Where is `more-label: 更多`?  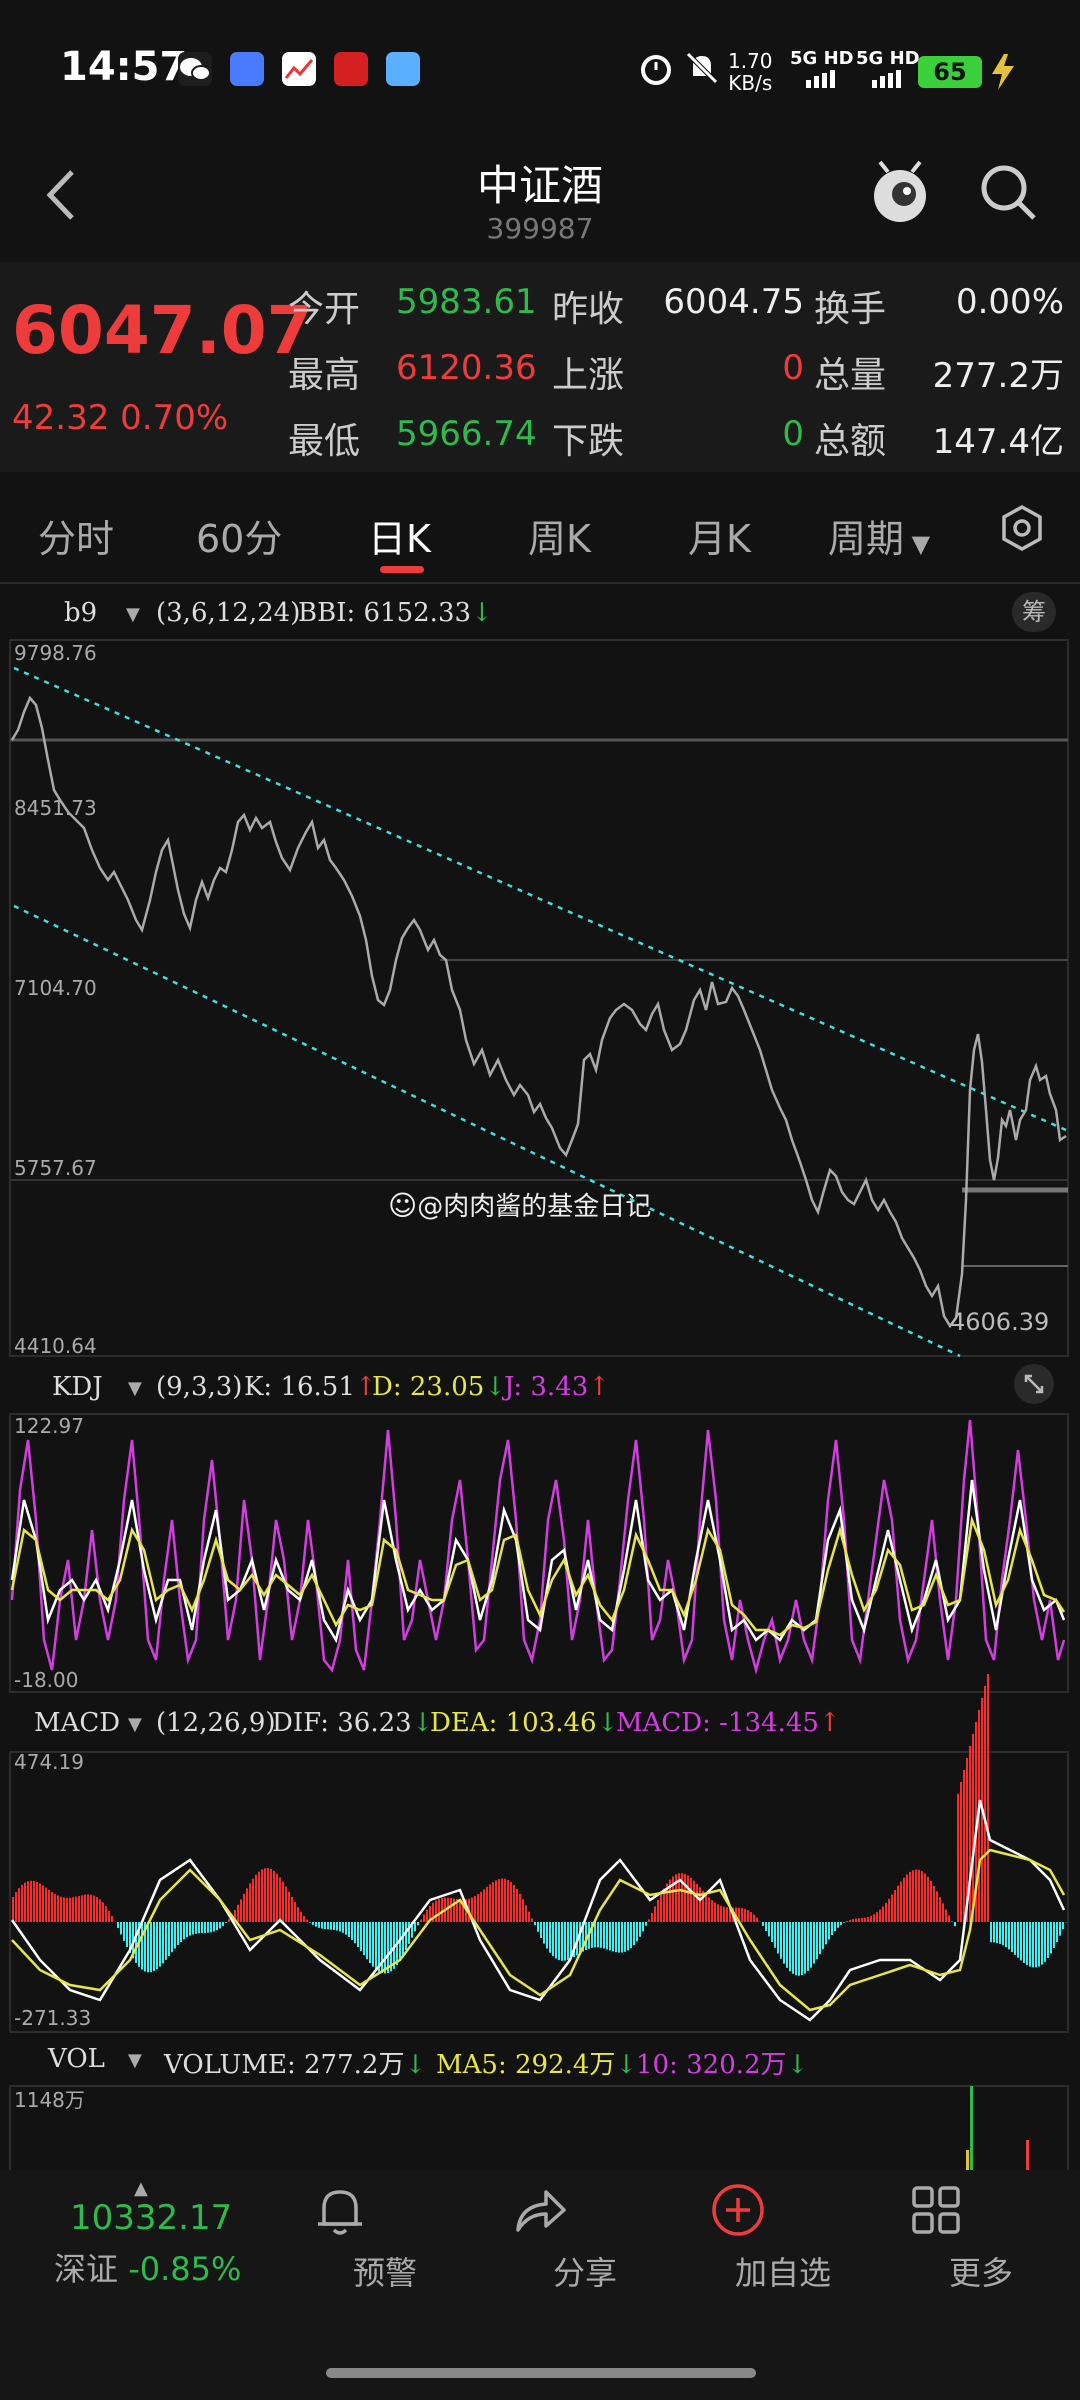 more-label: 更多 is located at coordinates (980, 2273).